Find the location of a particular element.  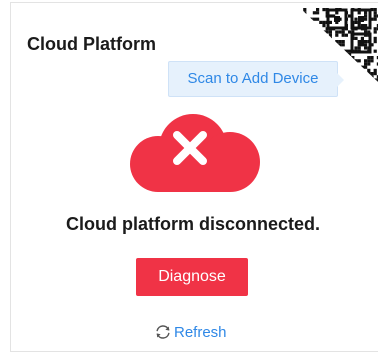

tooltip-arrow is located at coordinates (340, 80).